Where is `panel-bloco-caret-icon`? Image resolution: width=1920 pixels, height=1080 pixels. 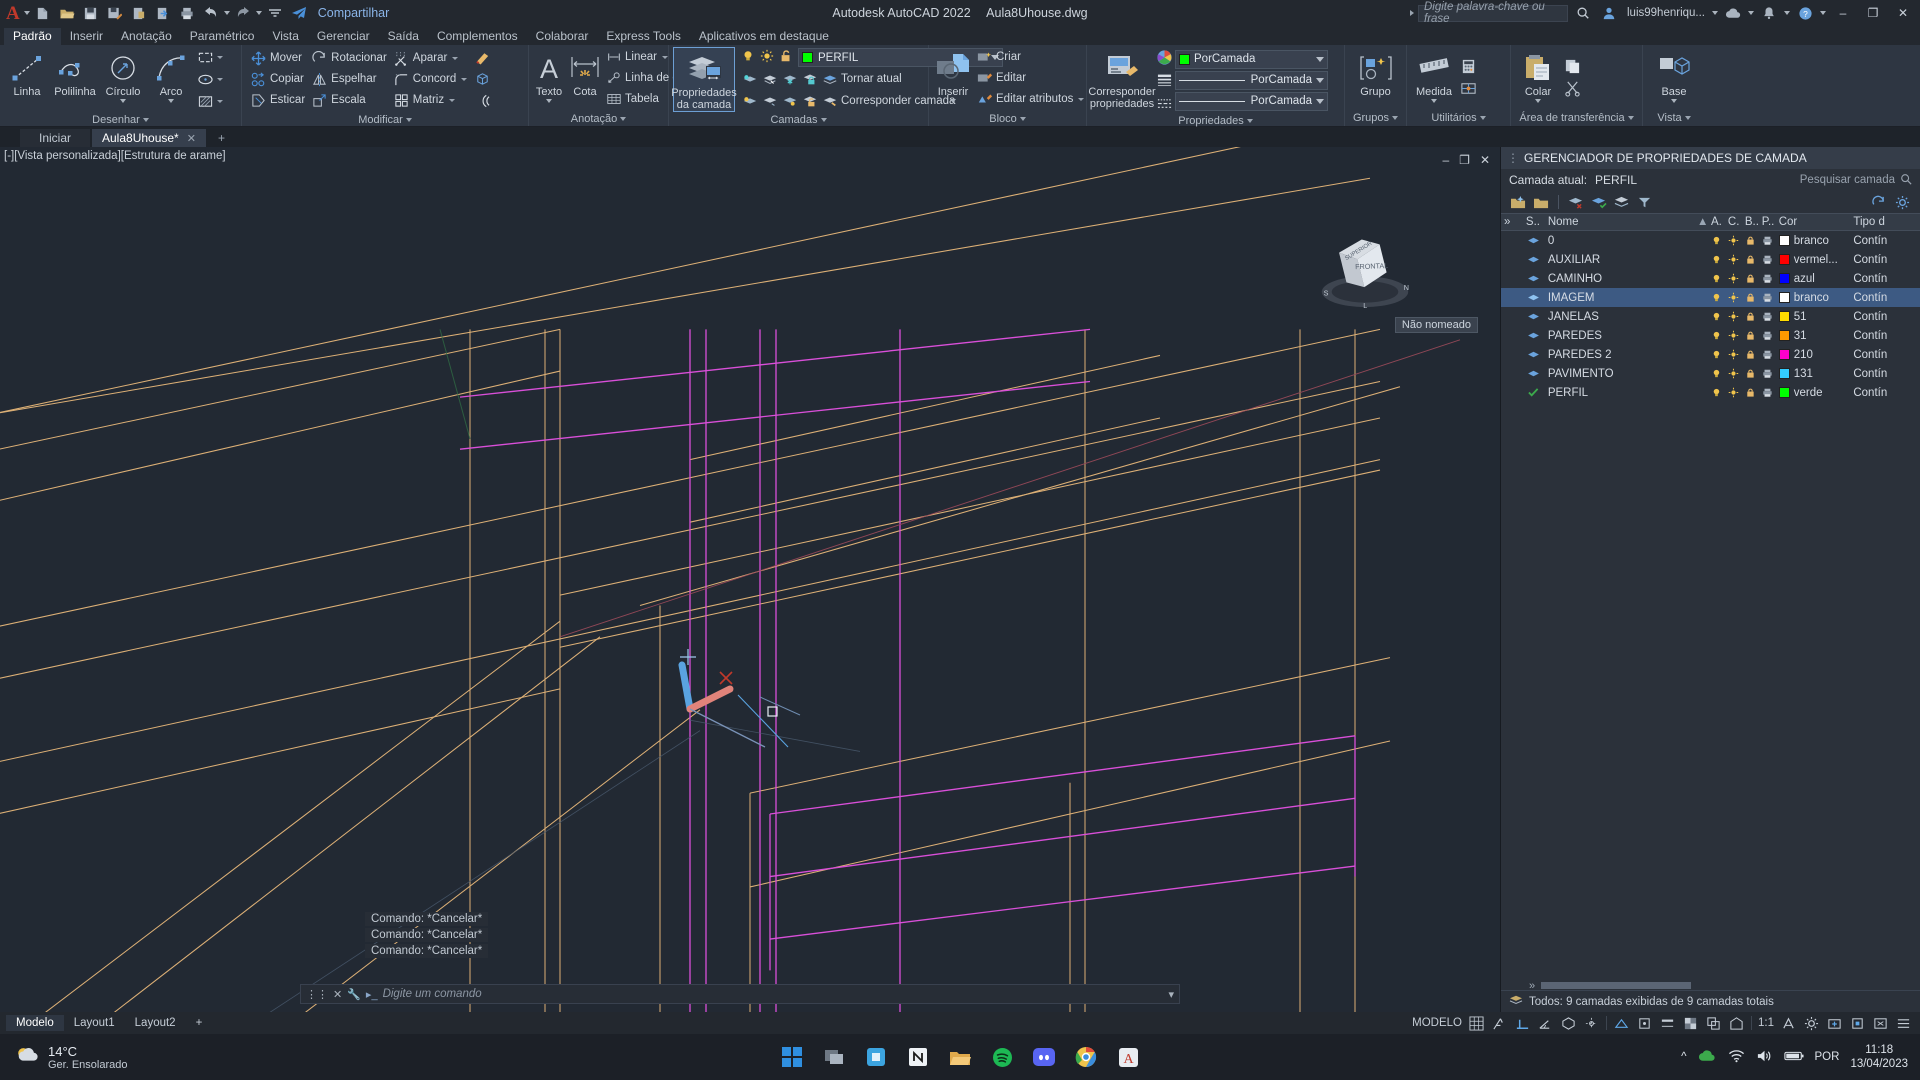 panel-bloco-caret-icon is located at coordinates (1022, 118).